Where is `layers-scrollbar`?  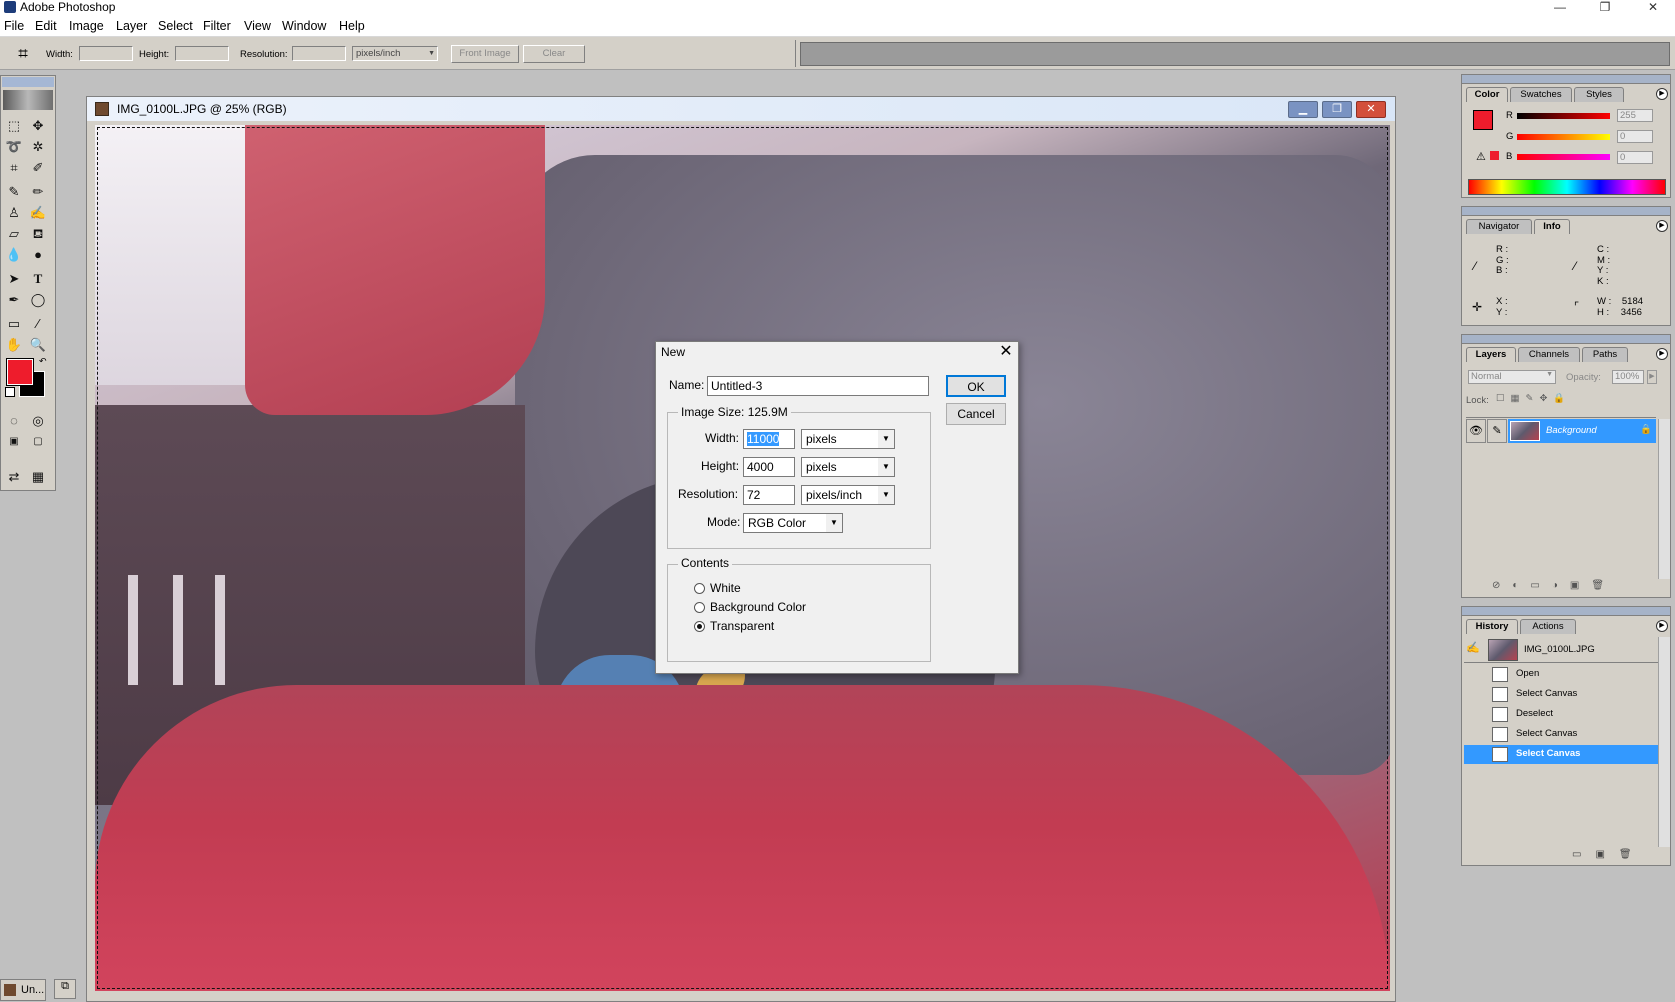 layers-scrollbar is located at coordinates (1664, 499).